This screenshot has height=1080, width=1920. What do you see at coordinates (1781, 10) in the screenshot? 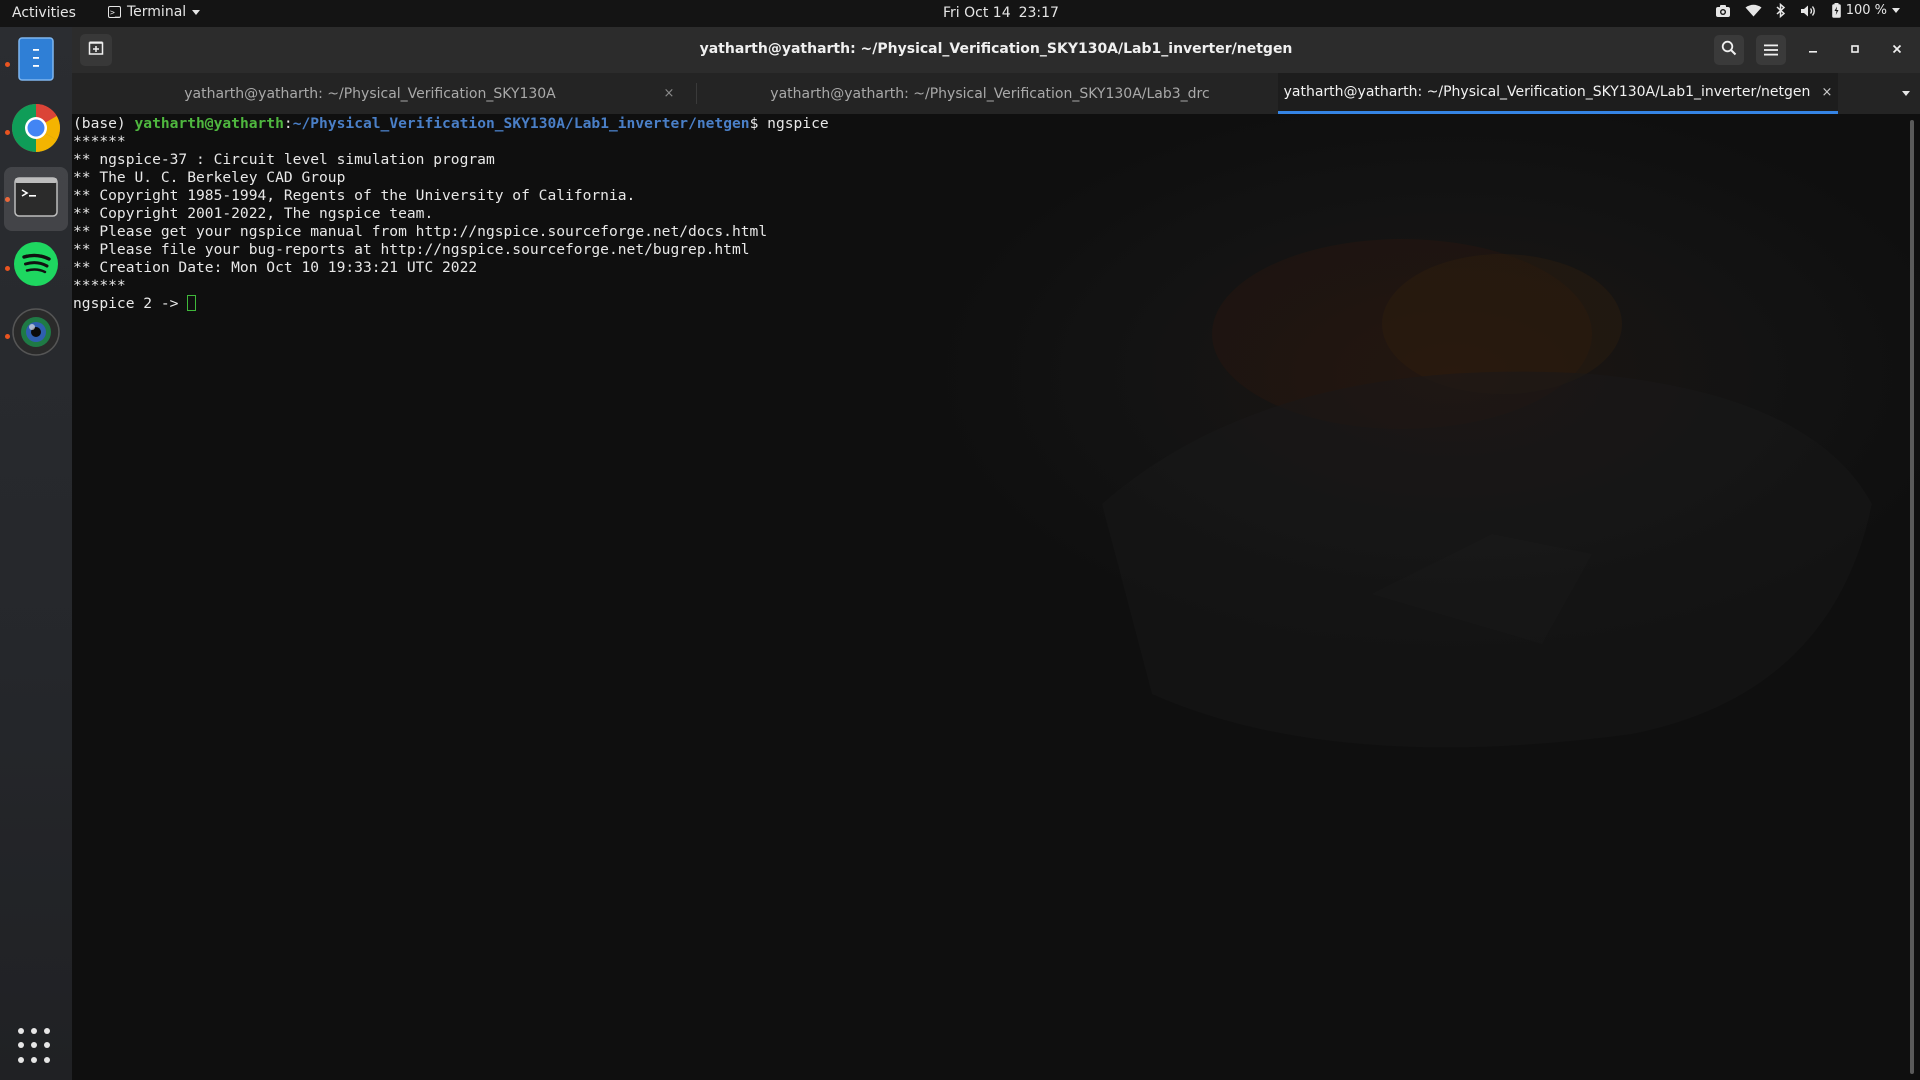
I see `bluetooth-icon` at bounding box center [1781, 10].